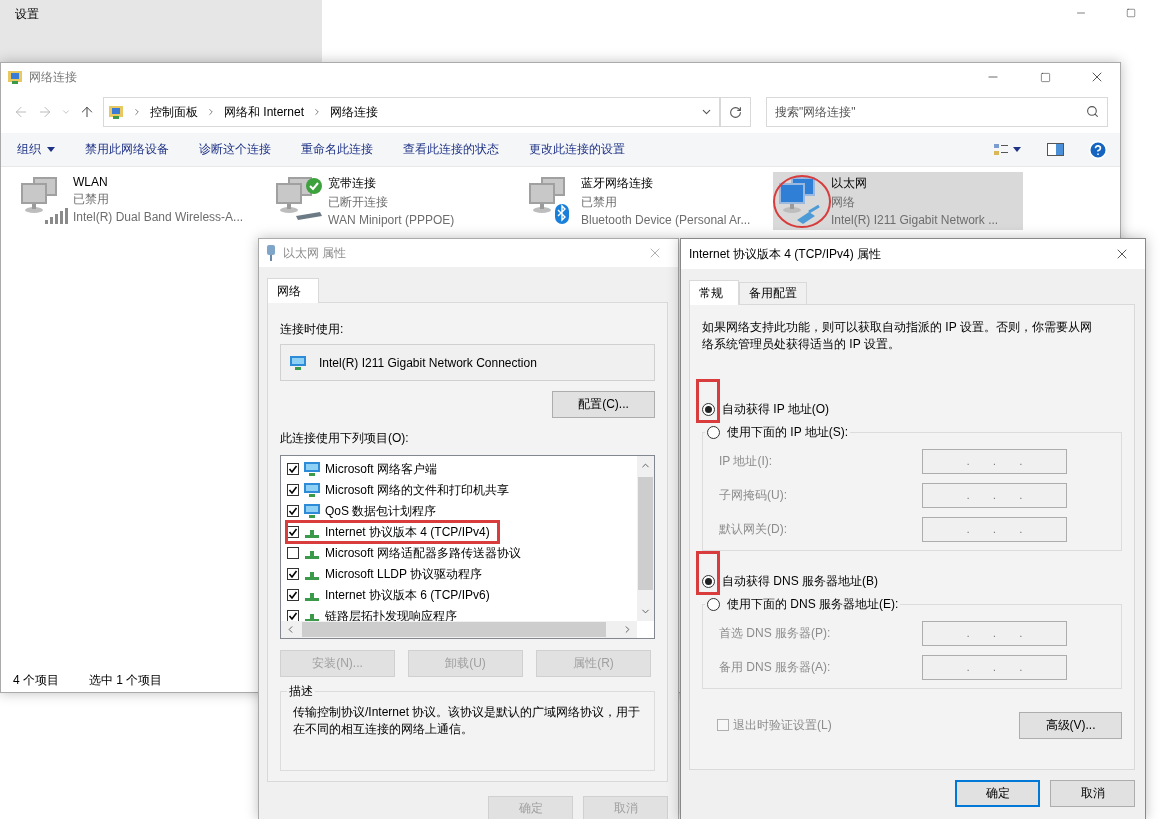  Describe the element at coordinates (293, 290) in the screenshot. I see `tab: 网络` at that location.